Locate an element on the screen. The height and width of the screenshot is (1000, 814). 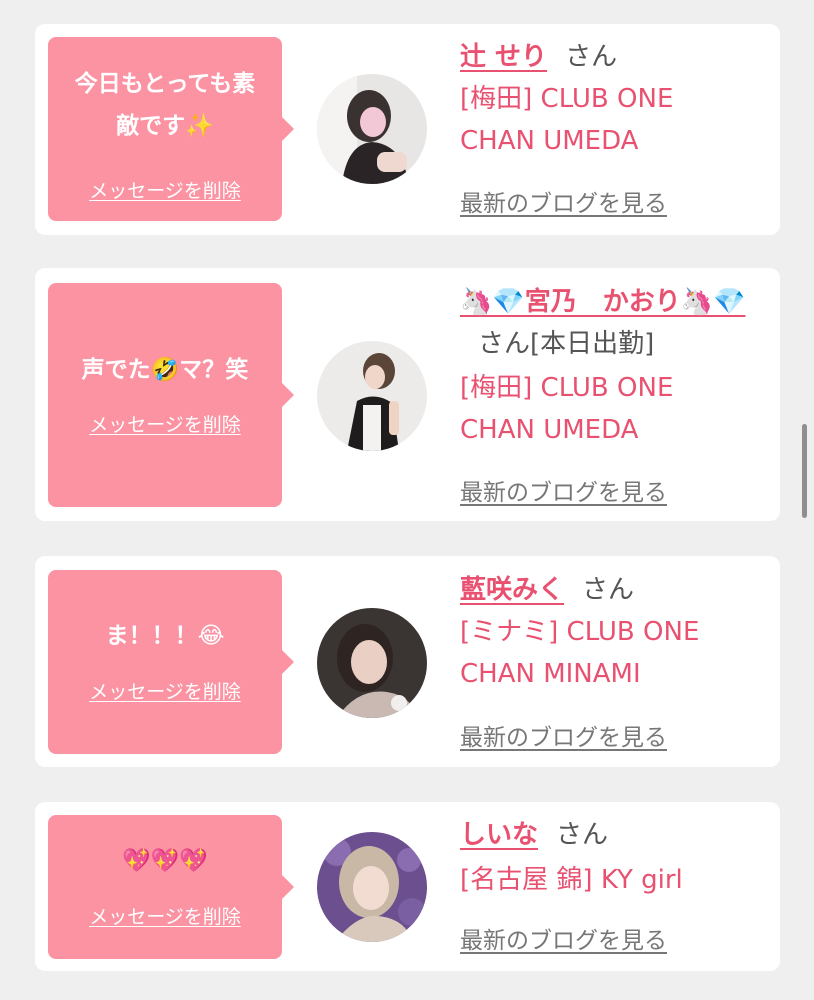
cast-name-link: しいな is located at coordinates (499, 835).